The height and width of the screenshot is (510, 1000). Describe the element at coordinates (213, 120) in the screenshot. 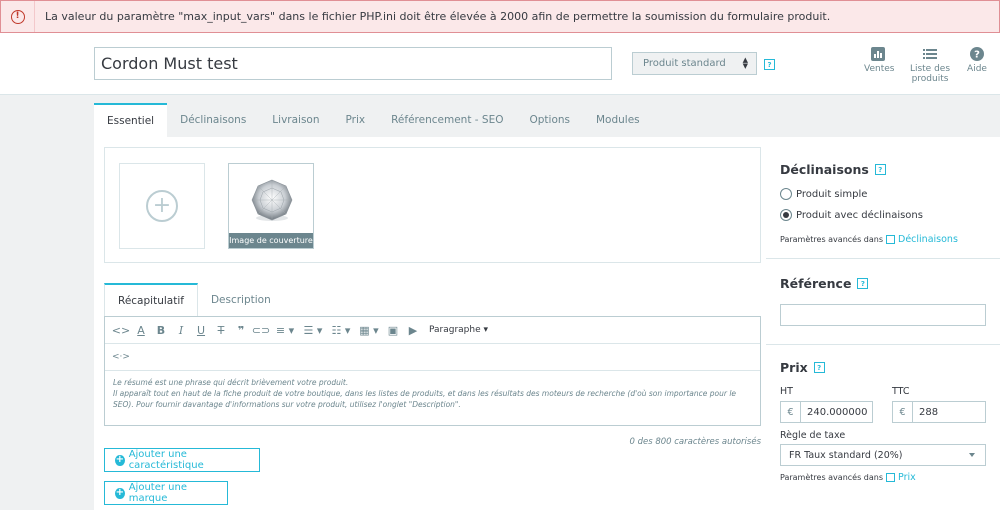

I see `tab-declinaisons: Déclinaisons` at that location.